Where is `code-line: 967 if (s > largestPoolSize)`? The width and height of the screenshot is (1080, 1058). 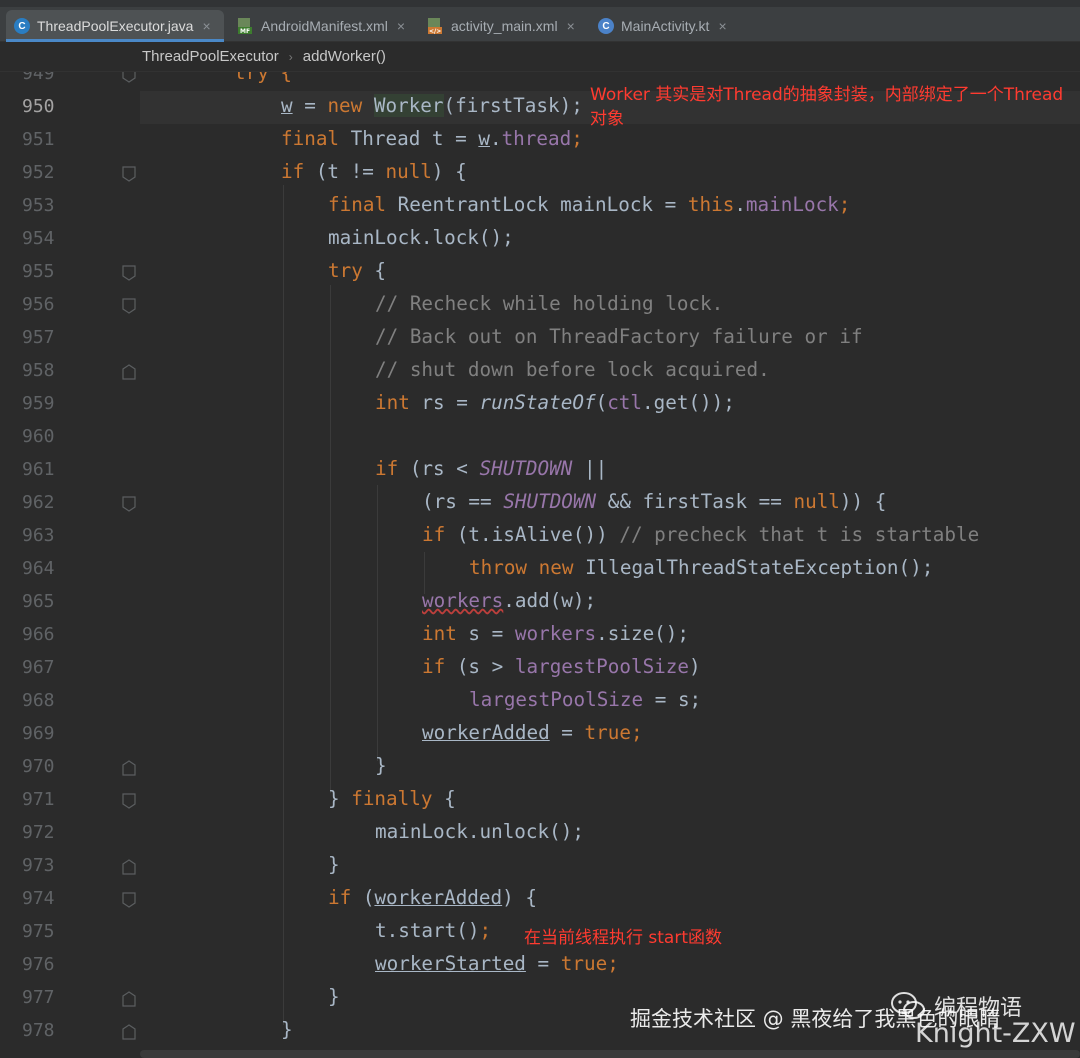
code-line: 967 if (s > largestPoolSize) is located at coordinates (540, 668).